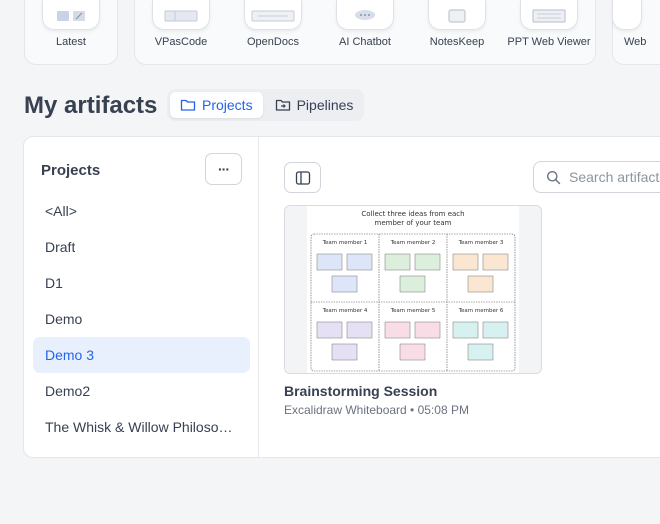  What do you see at coordinates (413, 223) in the screenshot?
I see `thumb-heading-2: member of your team` at bounding box center [413, 223].